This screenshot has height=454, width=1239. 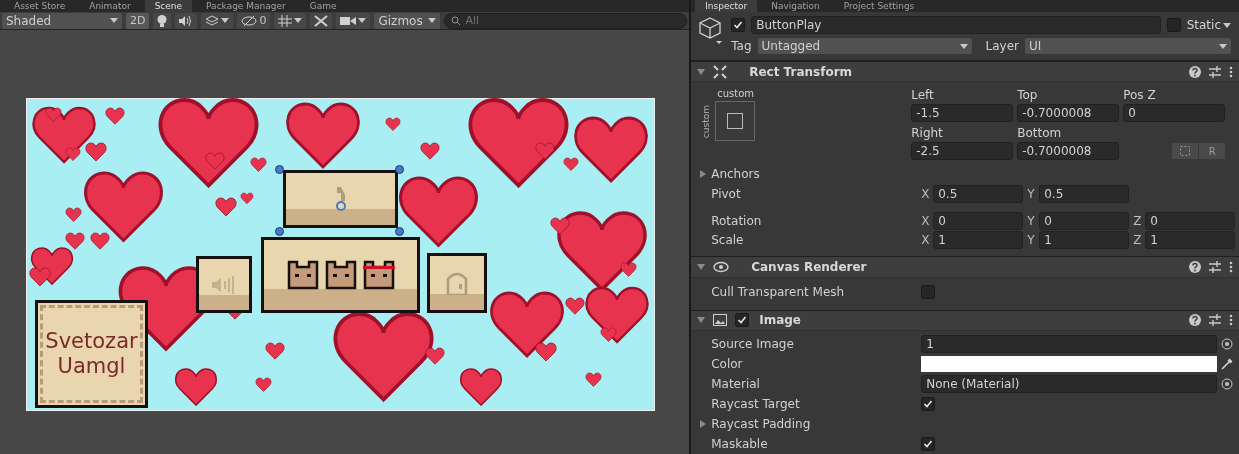 I want to click on field-label: Left, so click(x=923, y=96).